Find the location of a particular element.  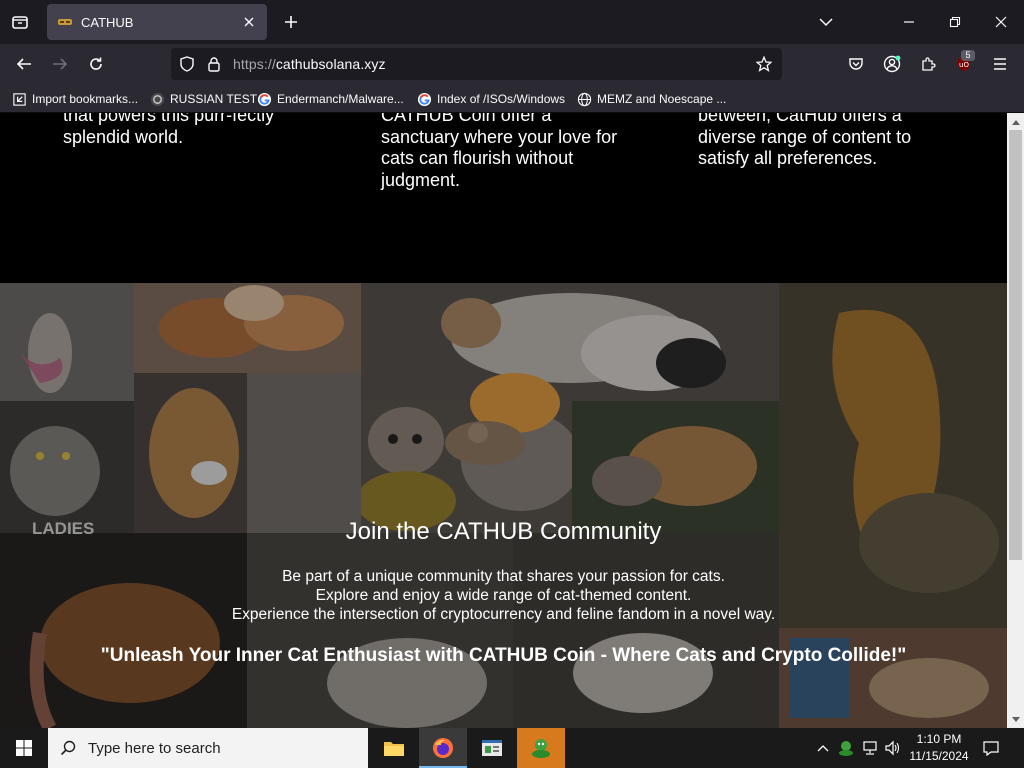

browser-nav-bar: https://cathubsolana.xyz uO is located at coordinates (512, 64).